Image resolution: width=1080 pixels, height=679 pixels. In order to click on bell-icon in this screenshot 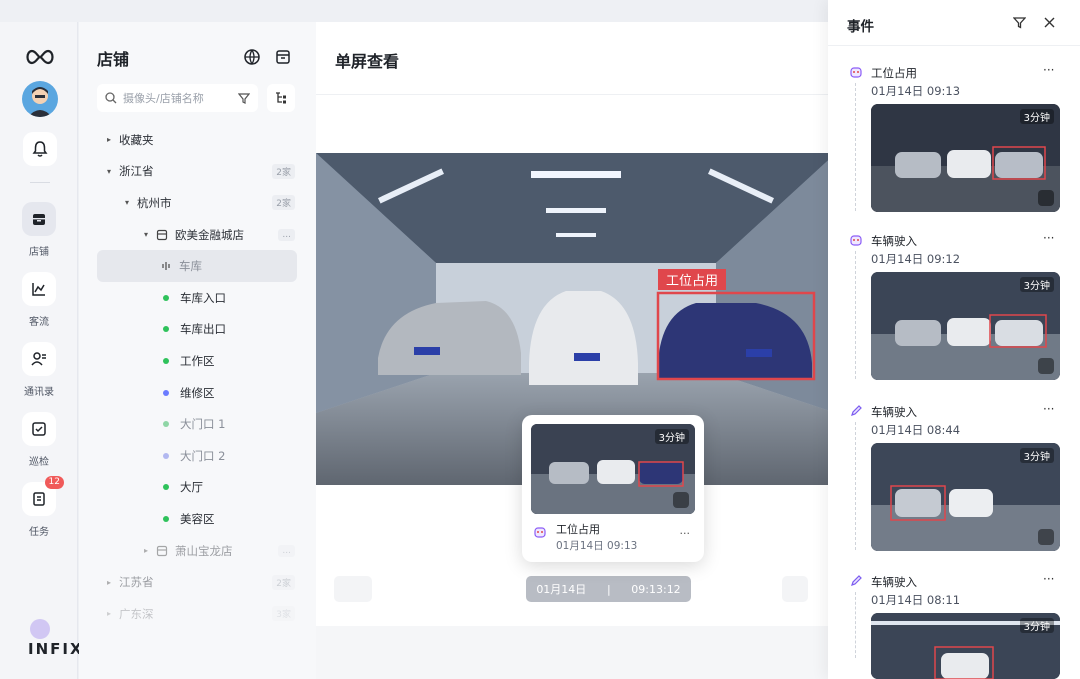, I will do `click(40, 149)`.